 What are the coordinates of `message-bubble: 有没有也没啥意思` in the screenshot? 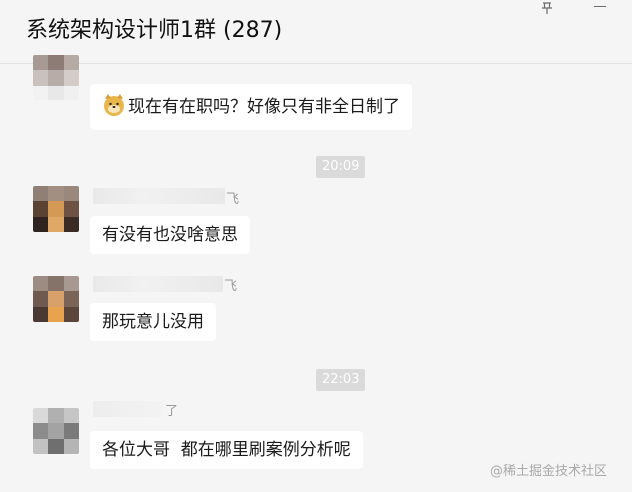 It's located at (170, 235).